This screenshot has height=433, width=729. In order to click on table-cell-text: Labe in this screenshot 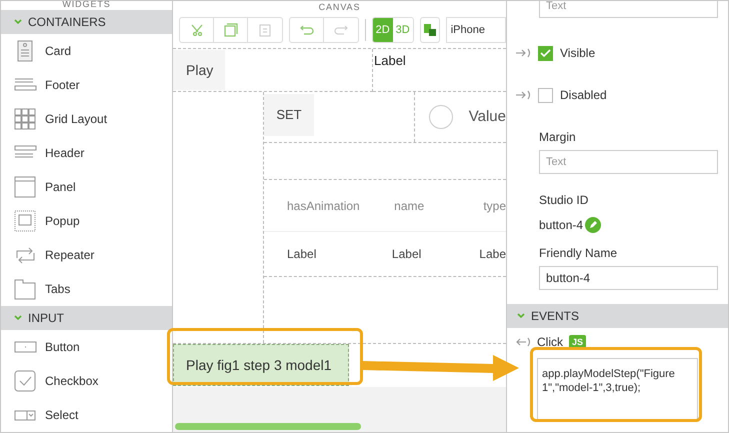, I will do `click(492, 254)`.